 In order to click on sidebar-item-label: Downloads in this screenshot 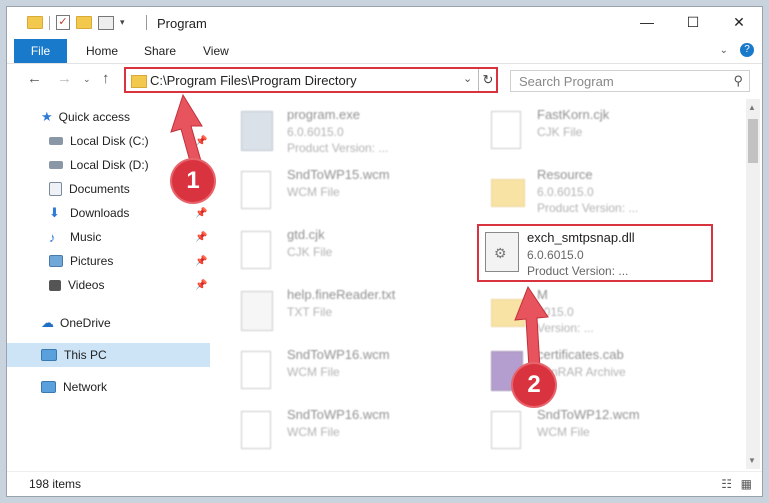, I will do `click(100, 213)`.